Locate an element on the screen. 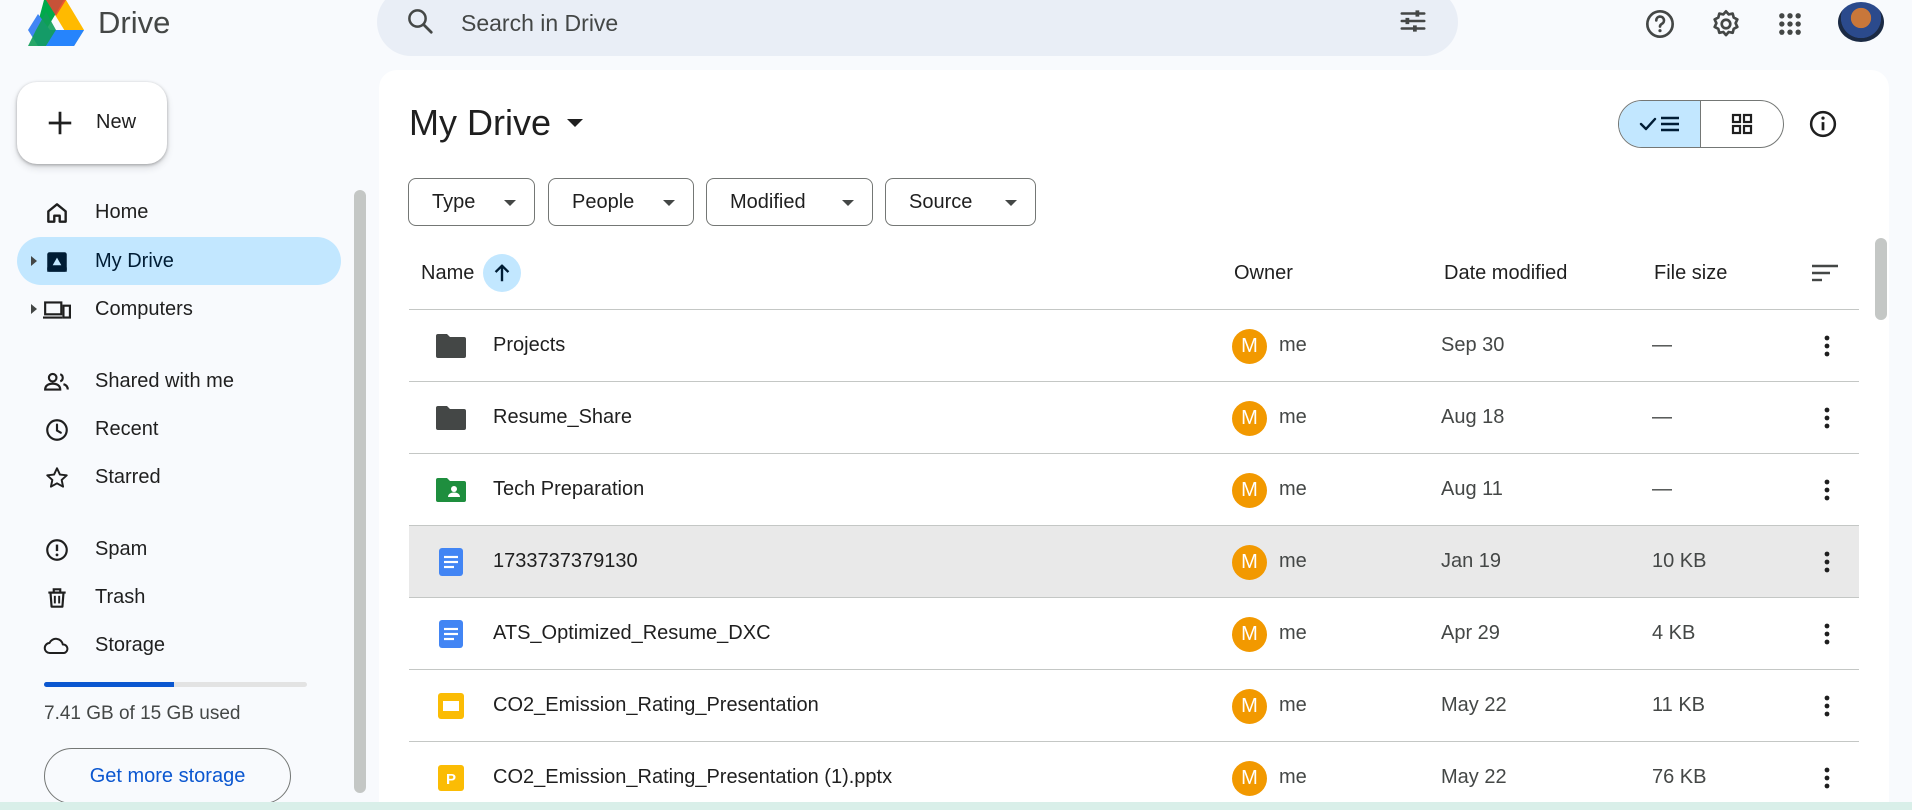 This screenshot has width=1912, height=810. settings-gear-icon is located at coordinates (1726, 24).